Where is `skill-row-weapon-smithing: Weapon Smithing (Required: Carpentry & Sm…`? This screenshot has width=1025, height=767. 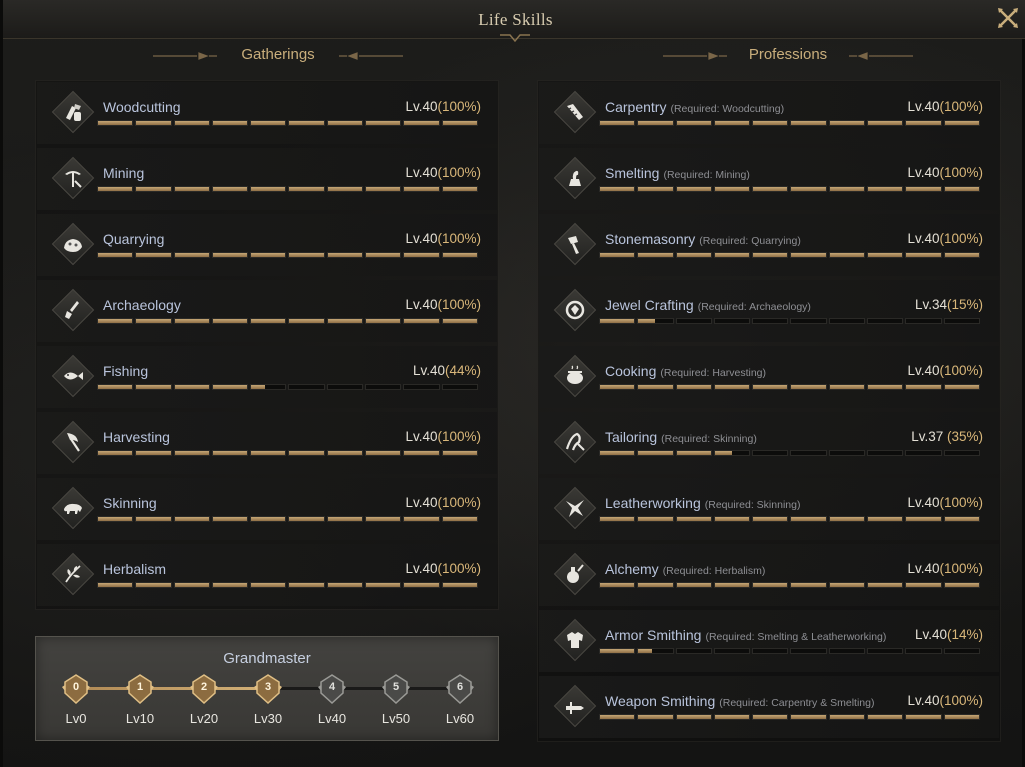
skill-row-weapon-smithing: Weapon Smithing (Required: Carpentry & Sm… is located at coordinates (769, 707).